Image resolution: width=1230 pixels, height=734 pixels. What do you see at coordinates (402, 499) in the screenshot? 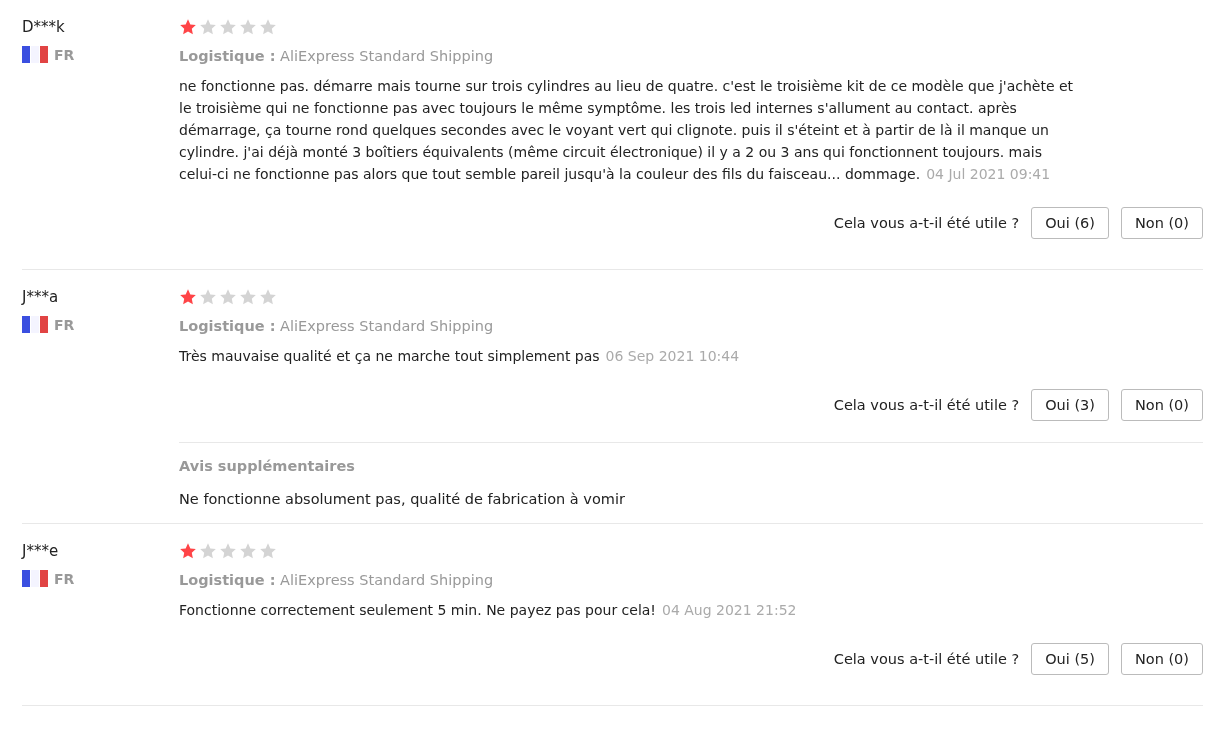
I see `additional-review-text: Ne fonctionne absolument pas, qualité de fabrication à vomir` at bounding box center [402, 499].